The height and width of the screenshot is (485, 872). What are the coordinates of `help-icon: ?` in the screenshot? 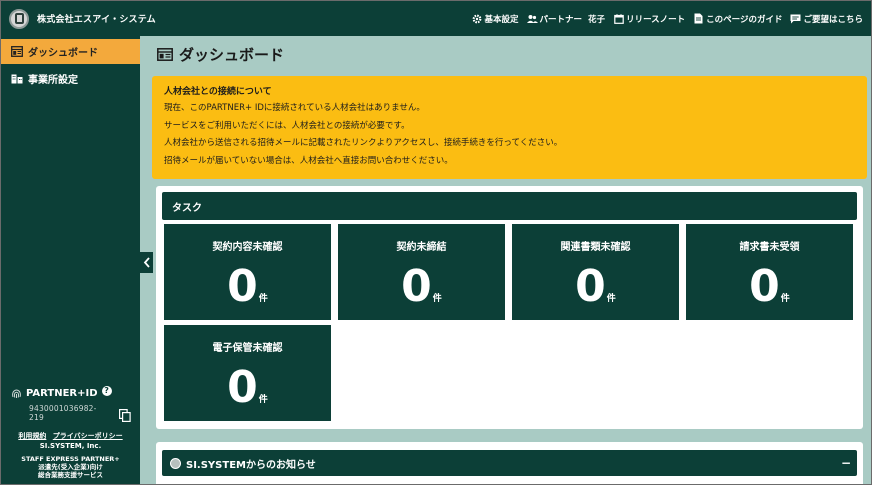 It's located at (106, 390).